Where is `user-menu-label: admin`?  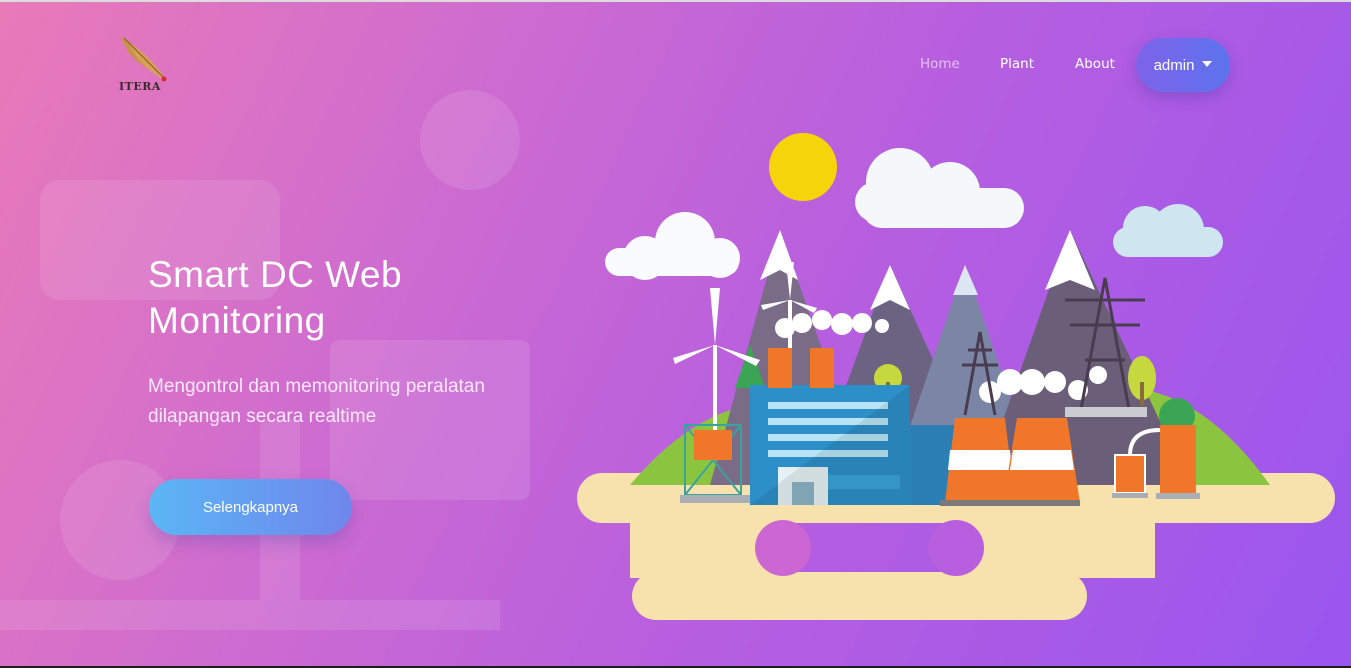 user-menu-label: admin is located at coordinates (1174, 65).